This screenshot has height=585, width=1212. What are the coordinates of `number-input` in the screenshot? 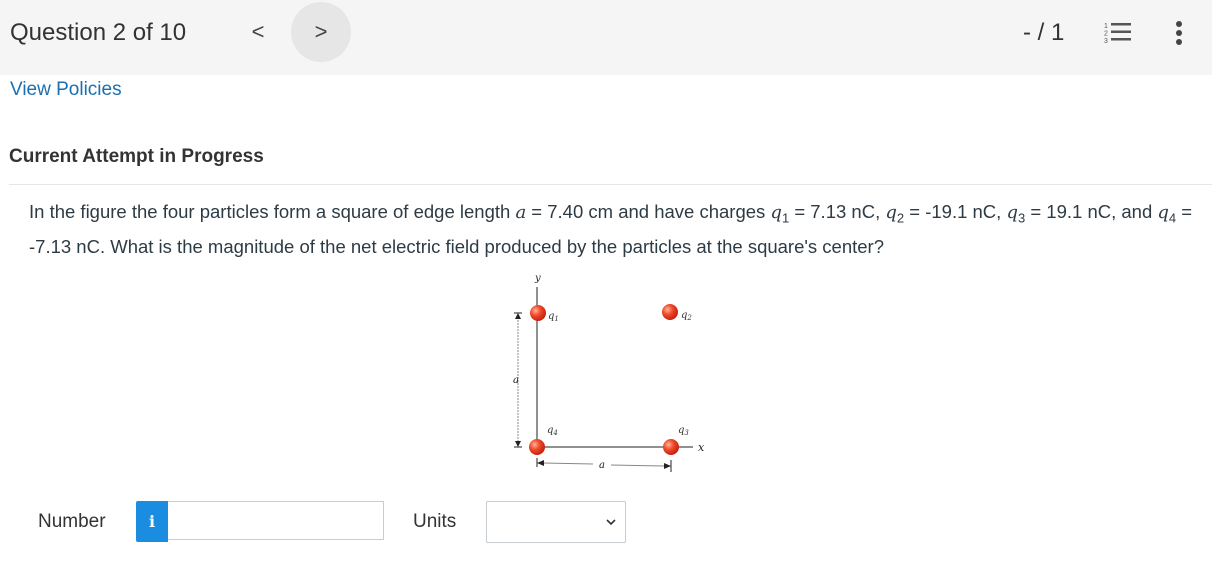 It's located at (276, 520).